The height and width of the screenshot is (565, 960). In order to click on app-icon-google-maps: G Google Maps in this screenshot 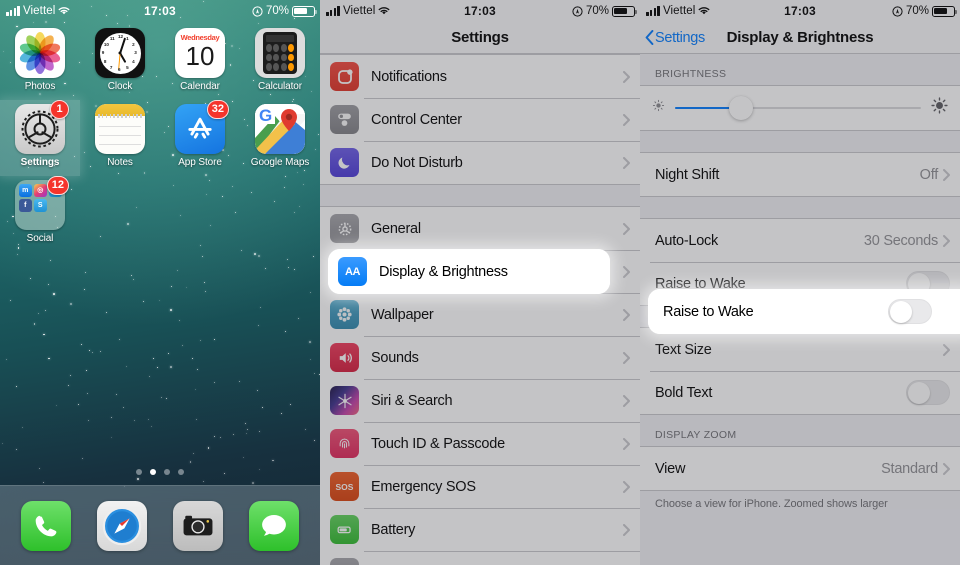, I will do `click(280, 138)`.